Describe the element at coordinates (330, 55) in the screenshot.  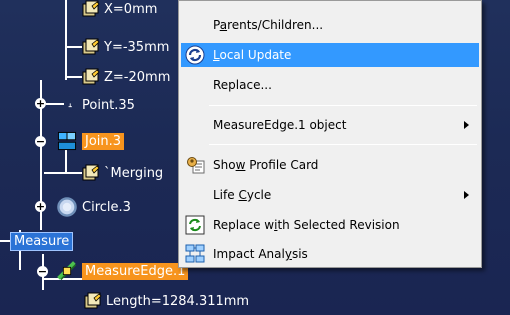
I see `menu-item-local-update: Local Update` at that location.